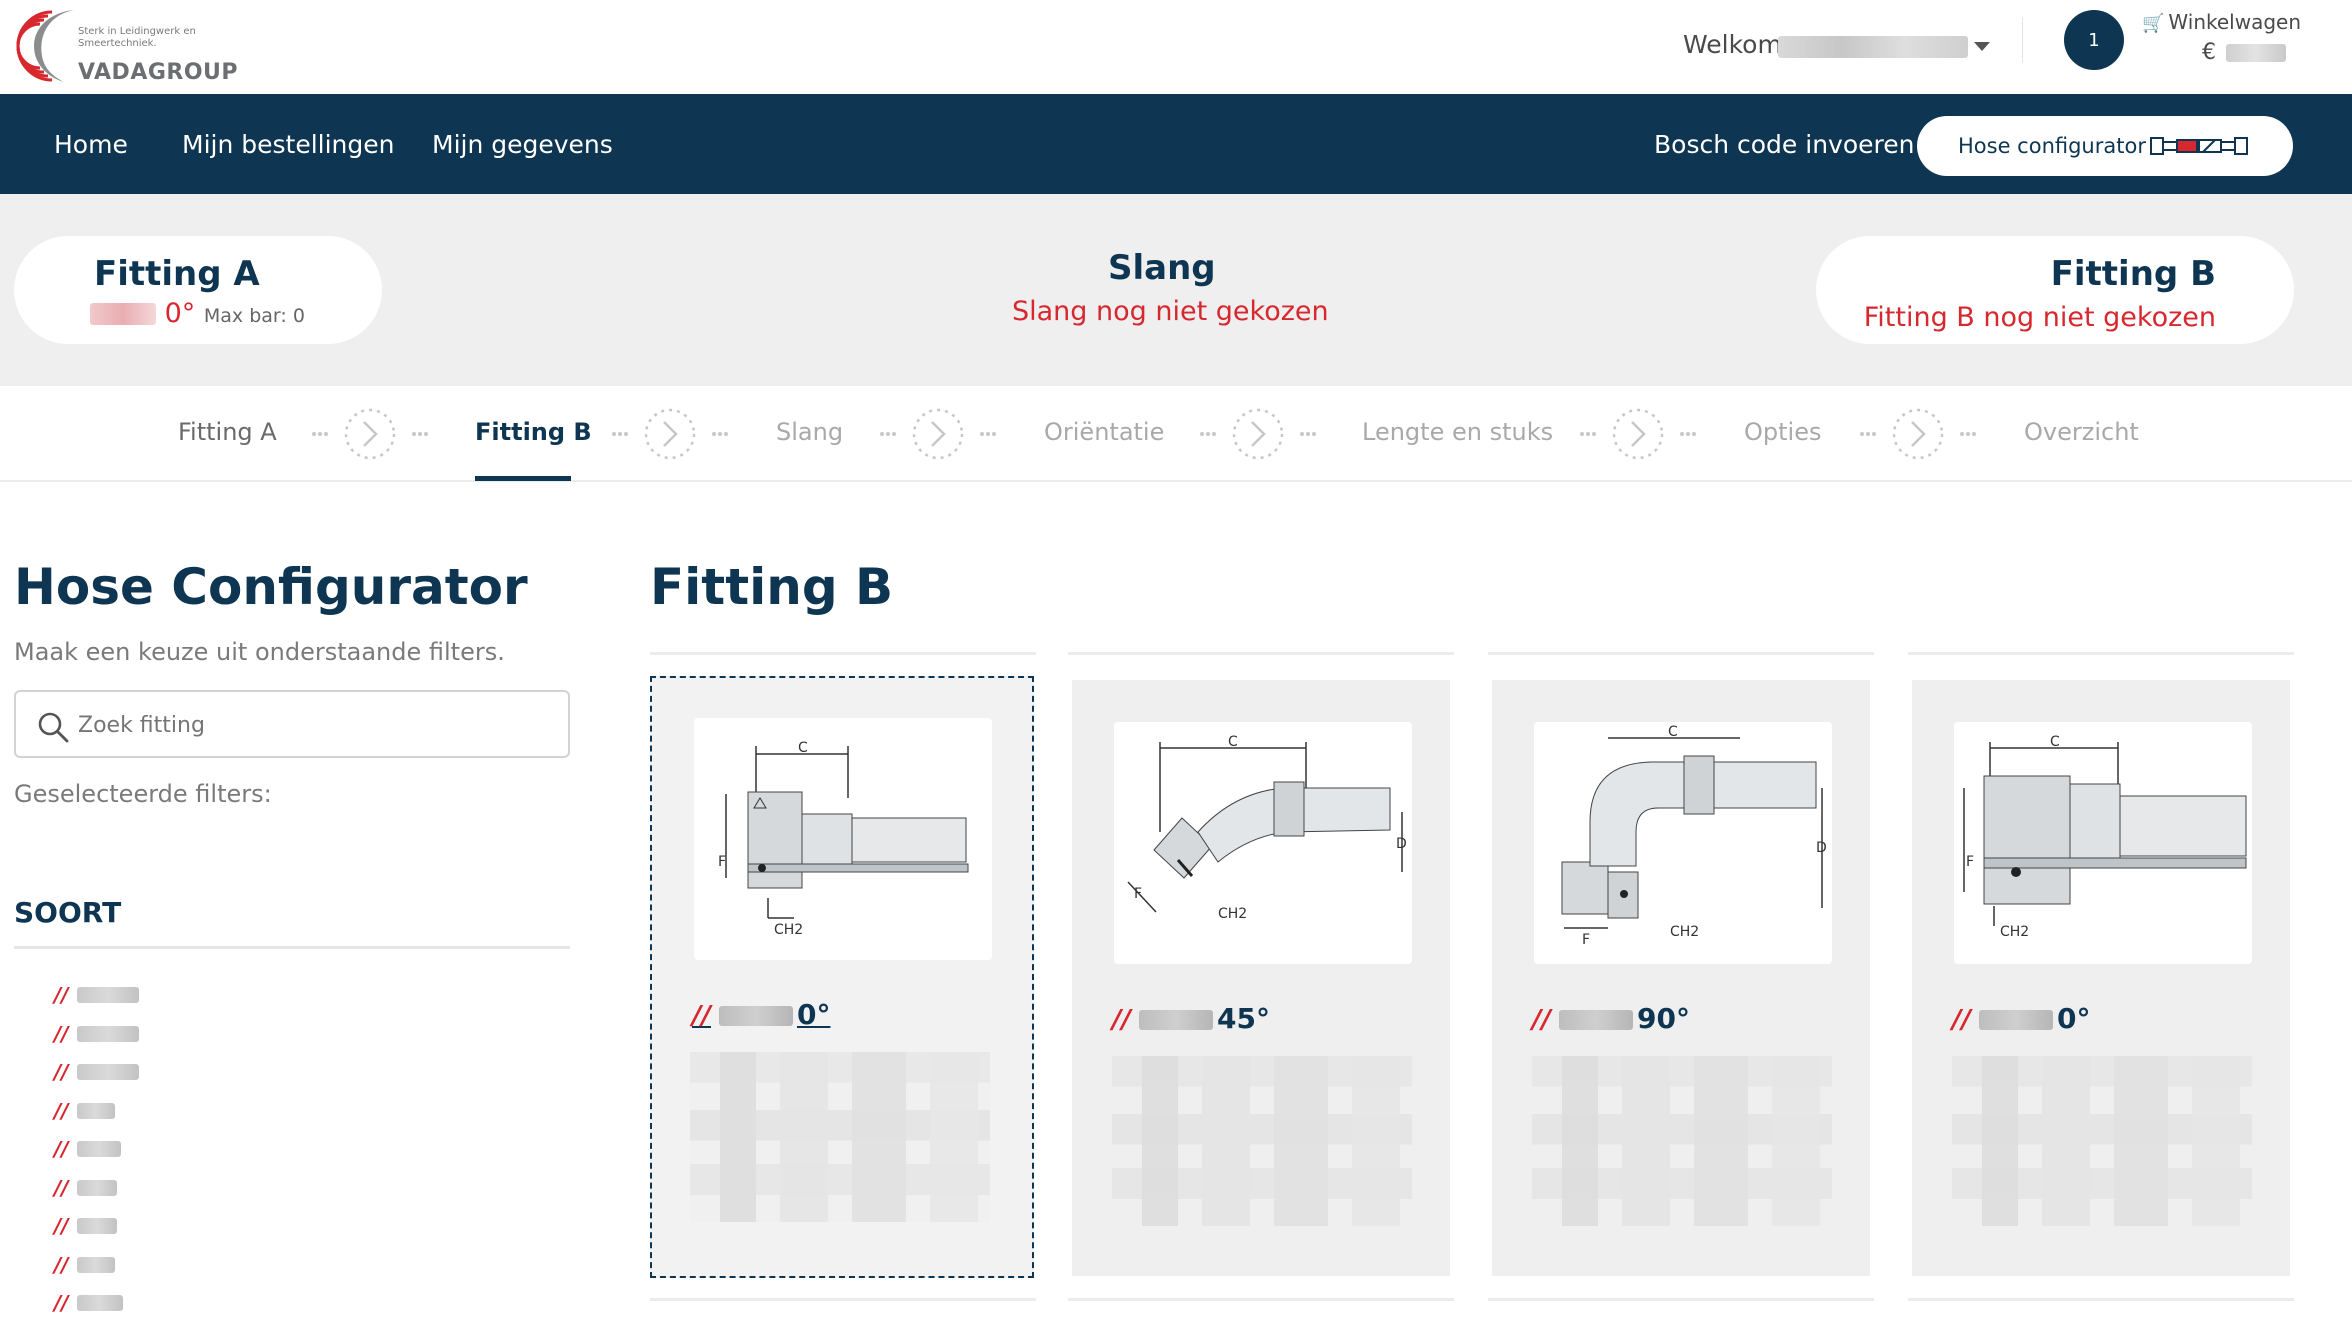  What do you see at coordinates (1732, 44) in the screenshot?
I see `welcome-label: Welkom` at bounding box center [1732, 44].